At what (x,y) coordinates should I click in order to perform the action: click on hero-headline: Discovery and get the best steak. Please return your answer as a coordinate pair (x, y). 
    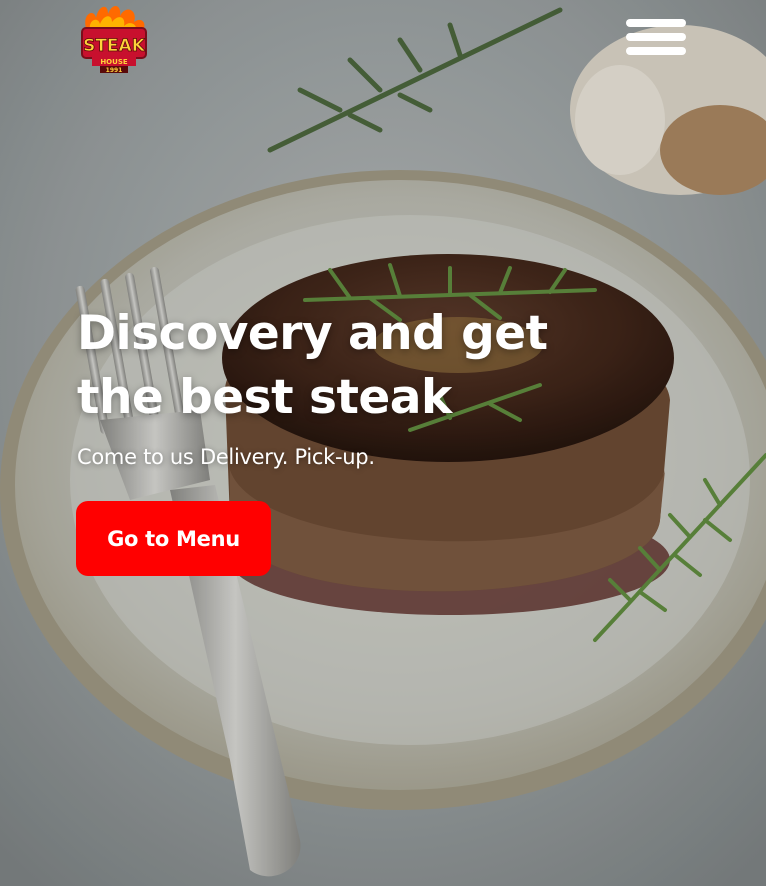
    Looking at the image, I should click on (357, 366).